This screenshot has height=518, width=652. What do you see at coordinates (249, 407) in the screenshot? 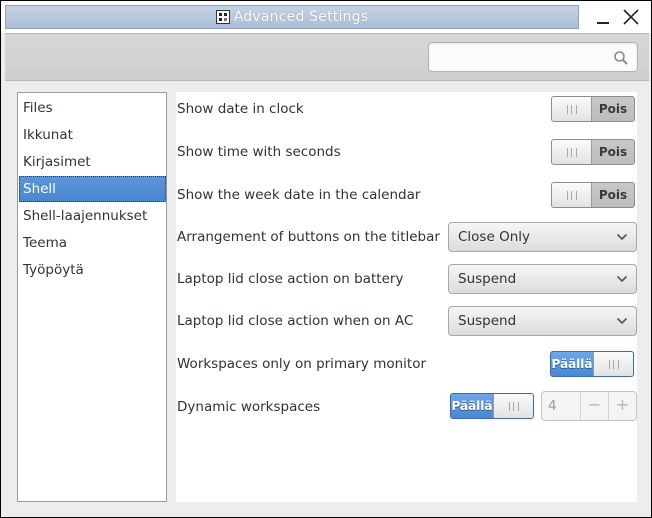
I see `dynamic-workspaces-label: Dynamic workspaces` at bounding box center [249, 407].